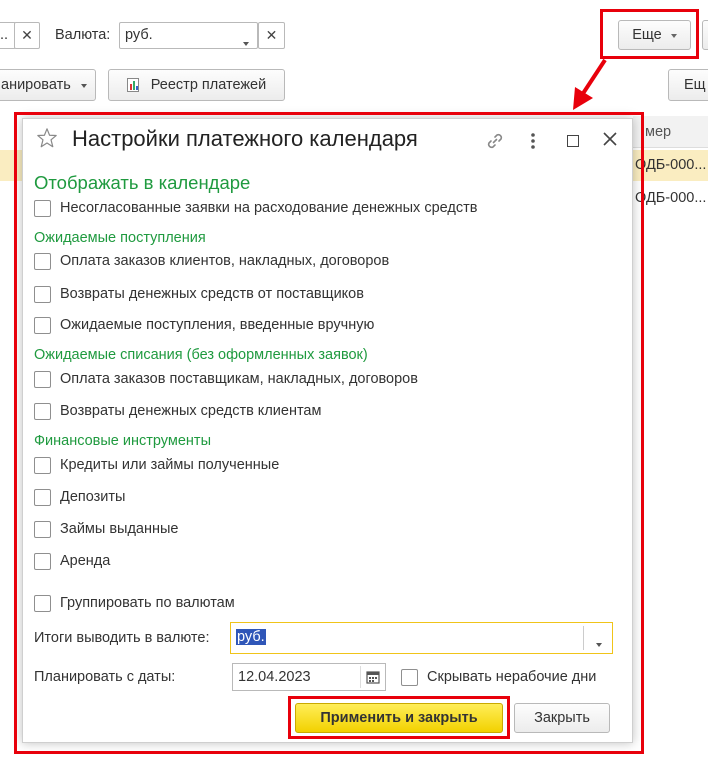 The width and height of the screenshot is (708, 766). I want to click on plan-button-label: анировать, so click(36, 85).